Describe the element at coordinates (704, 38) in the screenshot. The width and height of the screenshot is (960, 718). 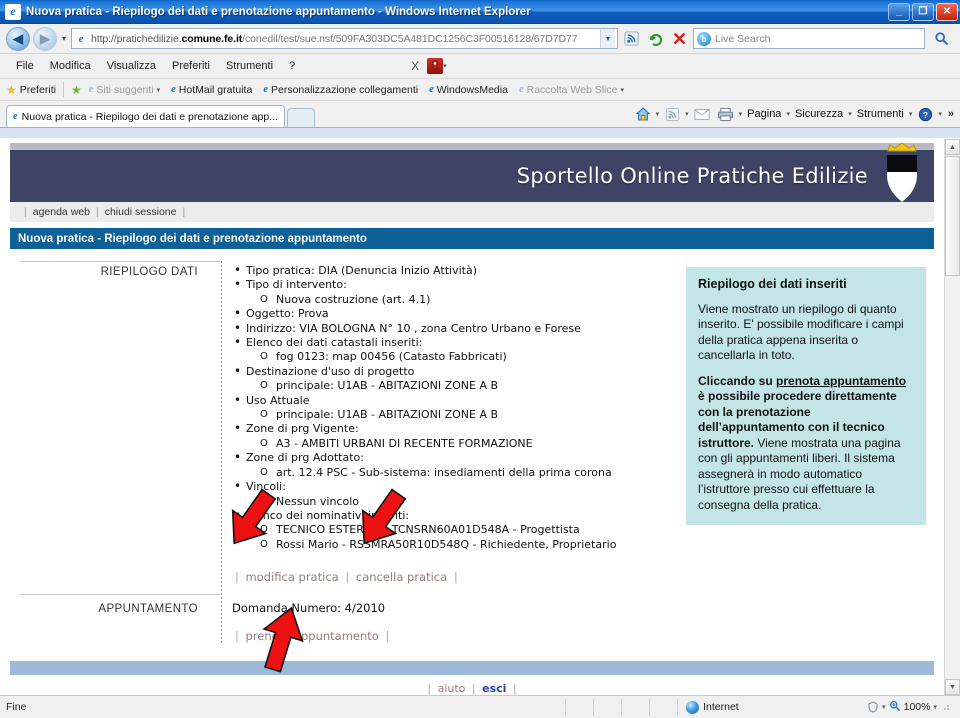
I see `live-search-icon: b` at that location.